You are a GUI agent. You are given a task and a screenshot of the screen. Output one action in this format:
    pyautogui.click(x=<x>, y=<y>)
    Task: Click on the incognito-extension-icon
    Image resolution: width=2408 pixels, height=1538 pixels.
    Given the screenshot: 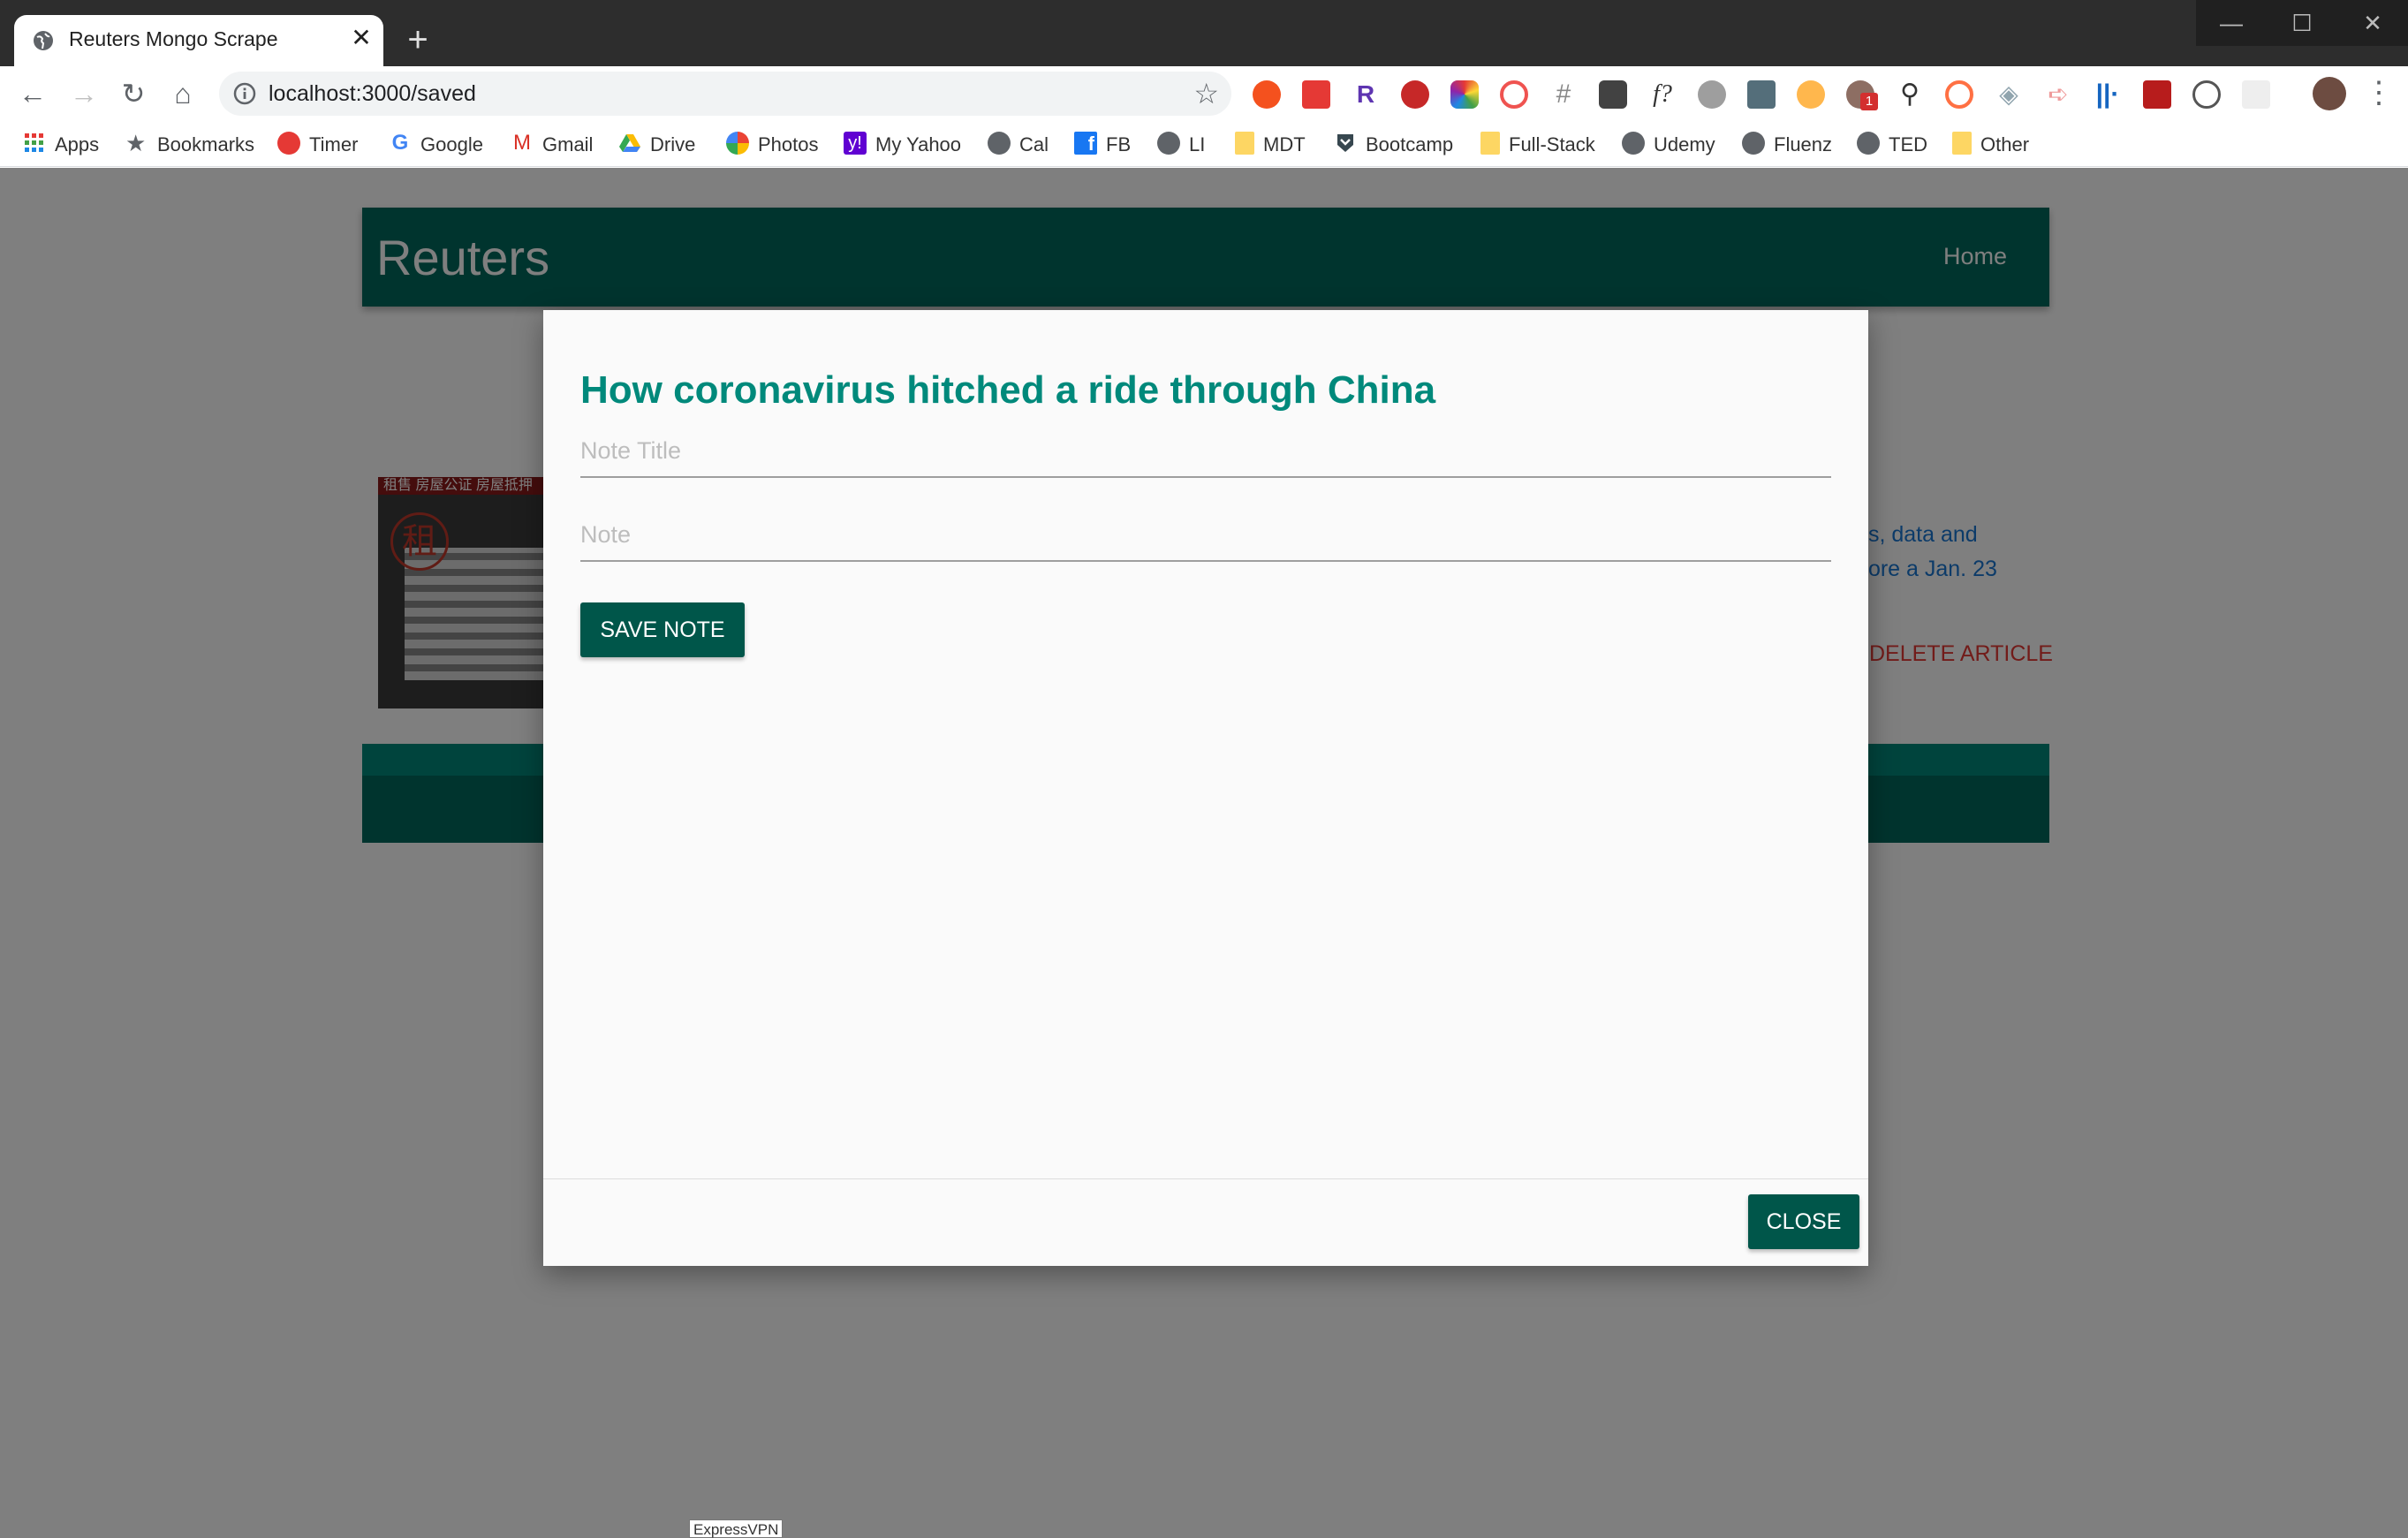 What is the action you would take?
    pyautogui.click(x=1613, y=94)
    